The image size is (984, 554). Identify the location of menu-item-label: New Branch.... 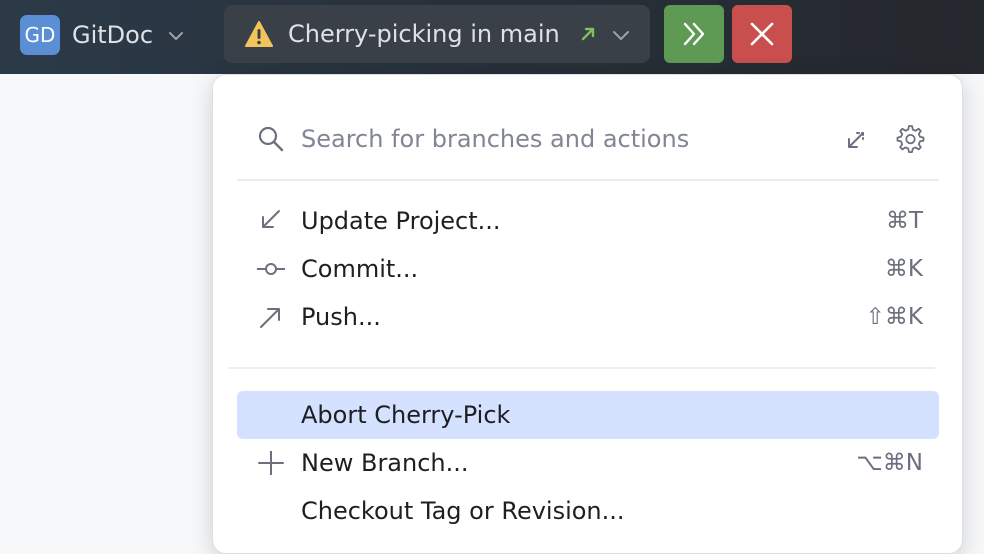
(385, 463).